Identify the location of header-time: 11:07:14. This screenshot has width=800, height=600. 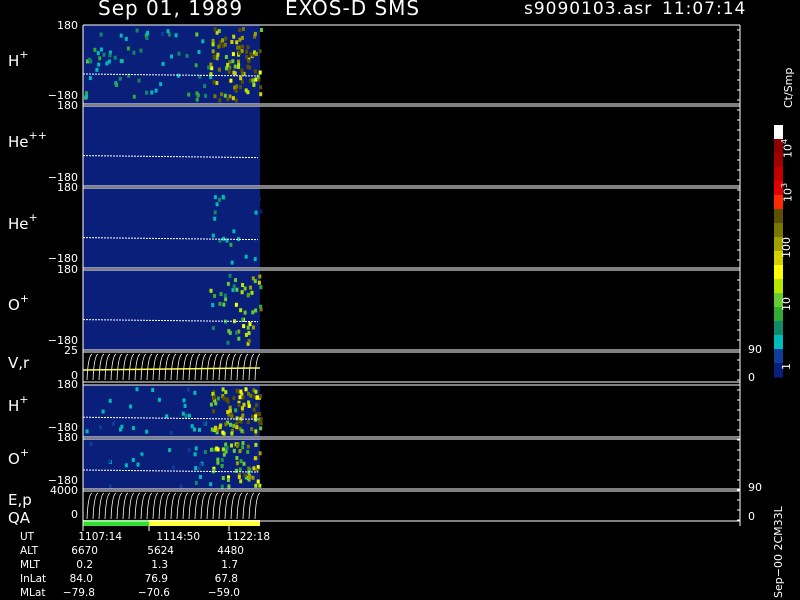
(704, 9).